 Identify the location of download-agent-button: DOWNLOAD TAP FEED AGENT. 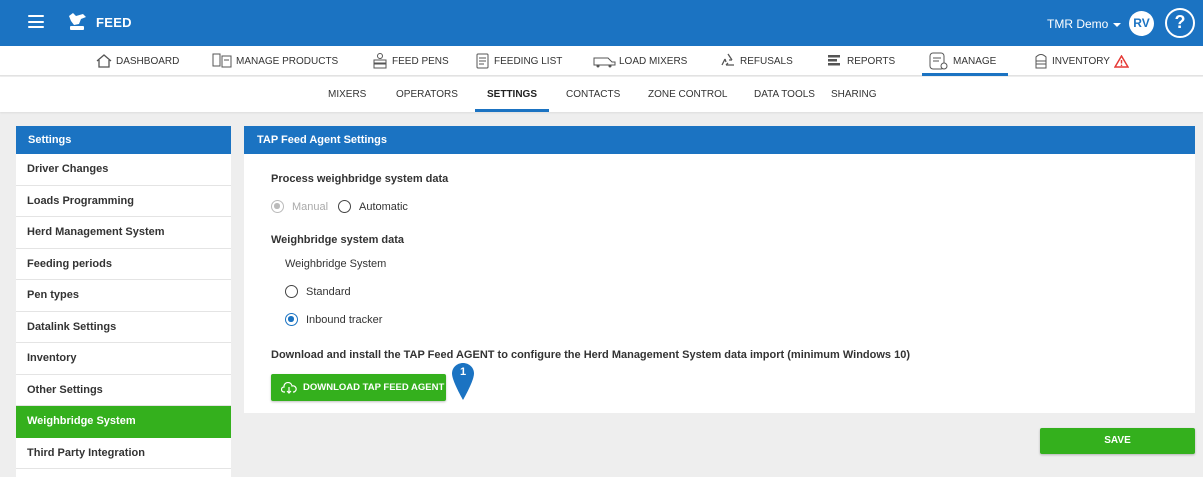
(358, 387).